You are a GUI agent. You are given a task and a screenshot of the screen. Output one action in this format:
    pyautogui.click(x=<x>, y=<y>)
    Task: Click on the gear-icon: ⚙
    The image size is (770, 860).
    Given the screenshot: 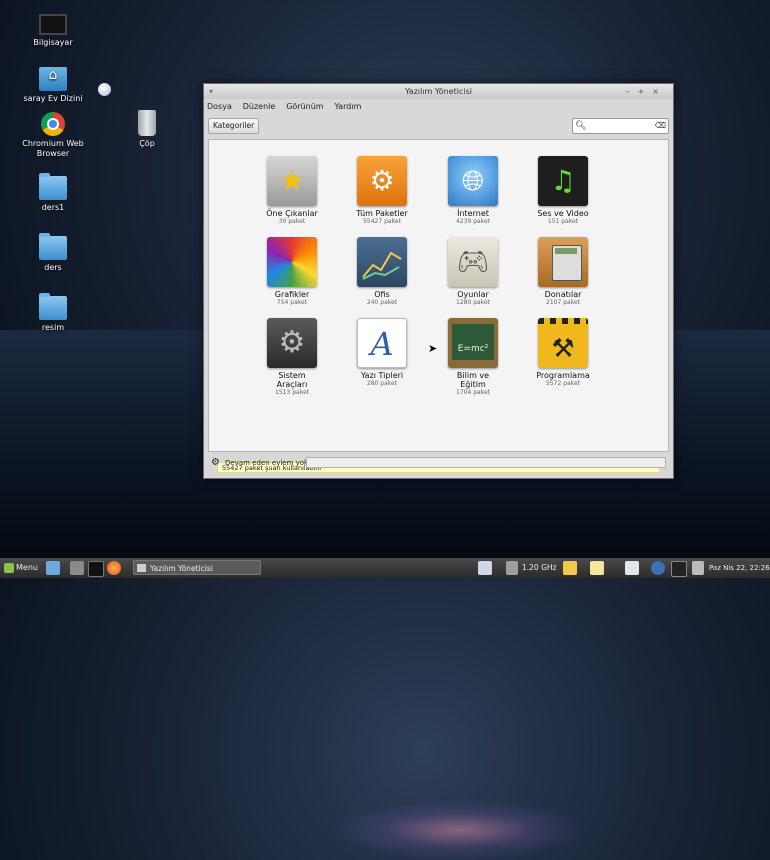 What is the action you would take?
    pyautogui.click(x=215, y=462)
    